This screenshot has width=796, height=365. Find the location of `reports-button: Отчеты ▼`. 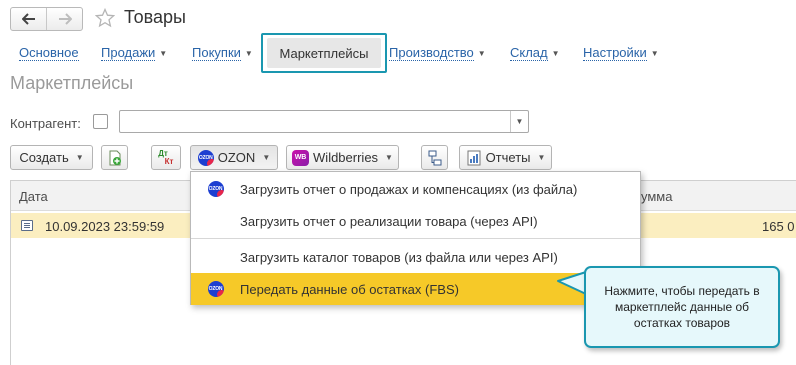

reports-button: Отчеты ▼ is located at coordinates (505, 157).